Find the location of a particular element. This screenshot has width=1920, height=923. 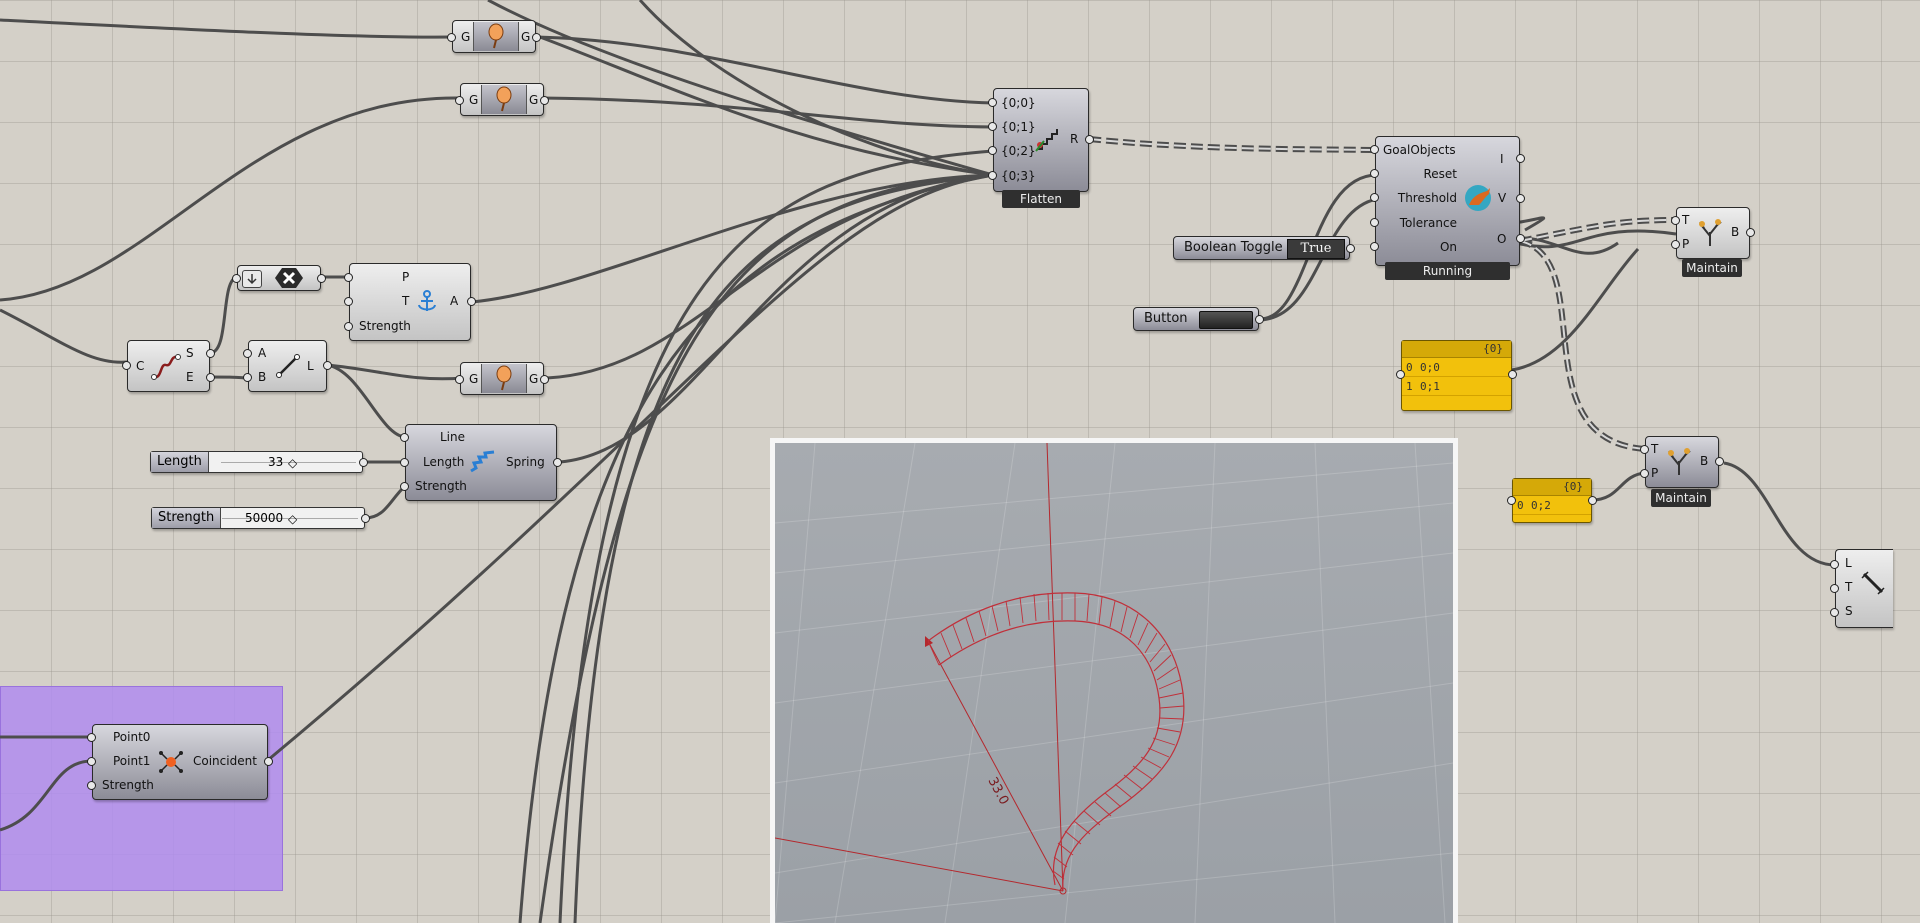

anchor-input-p: P is located at coordinates (405, 277).